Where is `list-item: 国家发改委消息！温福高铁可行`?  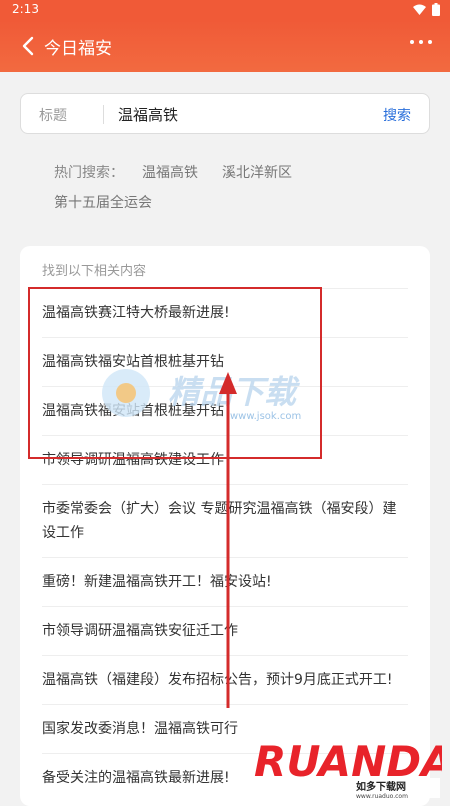
list-item: 国家发改委消息！温福高铁可行 is located at coordinates (225, 728).